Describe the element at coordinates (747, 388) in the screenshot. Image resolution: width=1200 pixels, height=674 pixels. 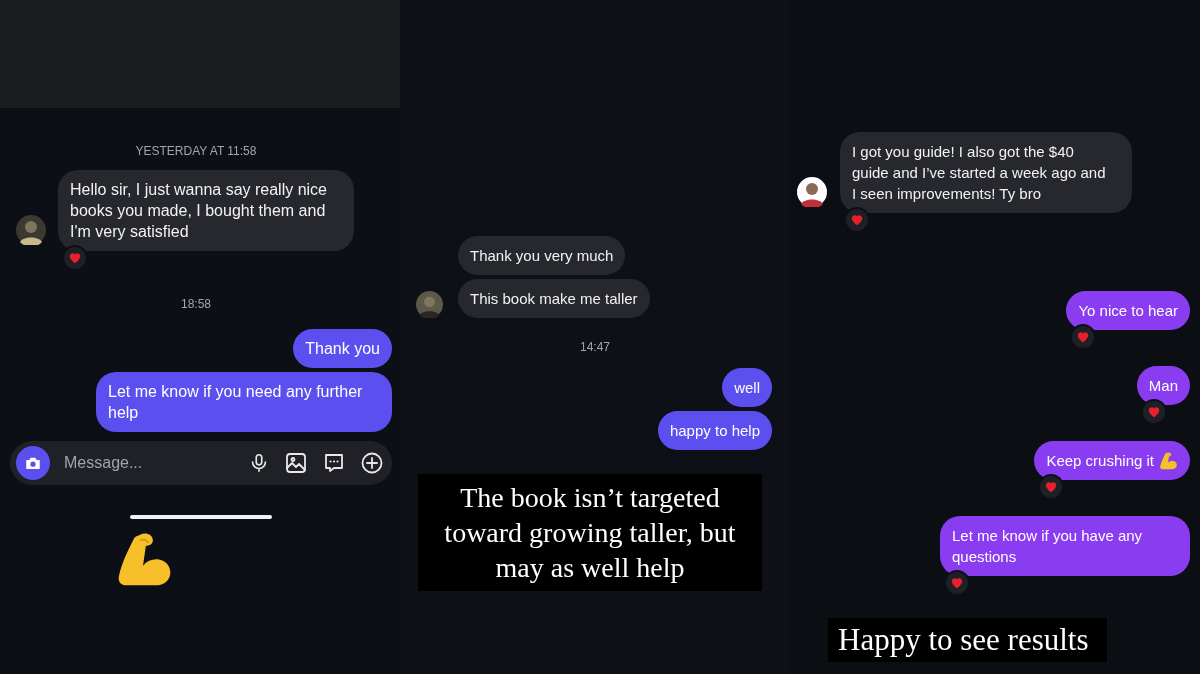
I see `message-text: well` at that location.